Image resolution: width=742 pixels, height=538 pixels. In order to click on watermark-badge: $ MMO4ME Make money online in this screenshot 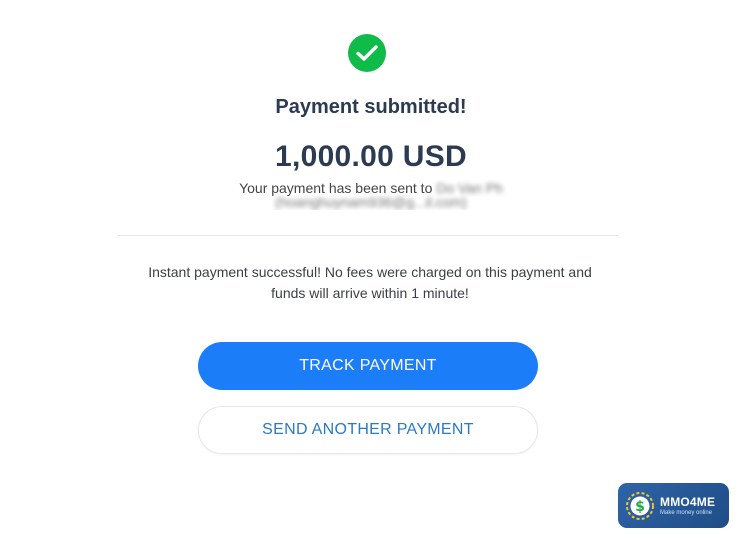, I will do `click(673, 505)`.